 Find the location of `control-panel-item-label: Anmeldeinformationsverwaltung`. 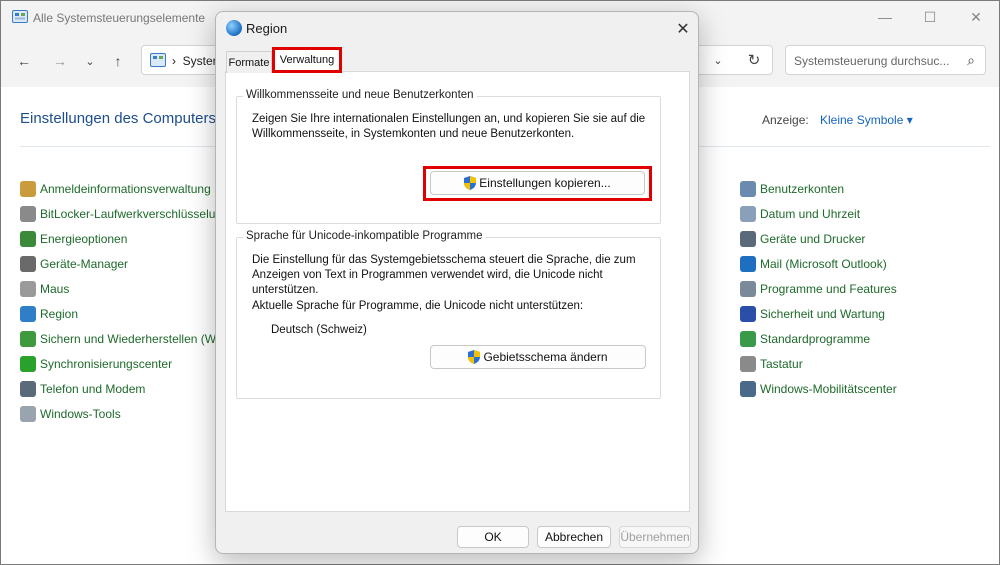

control-panel-item-label: Anmeldeinformationsverwaltung is located at coordinates (125, 188).